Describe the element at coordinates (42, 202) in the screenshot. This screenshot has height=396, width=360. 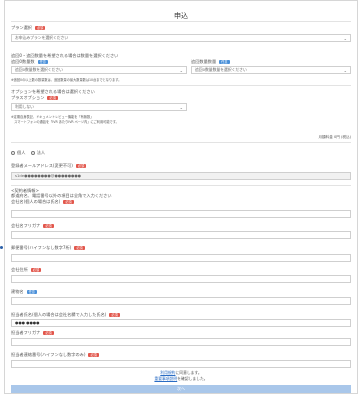
I see `company-name-label: 会社名(個人の場合は氏名) 必須` at that location.